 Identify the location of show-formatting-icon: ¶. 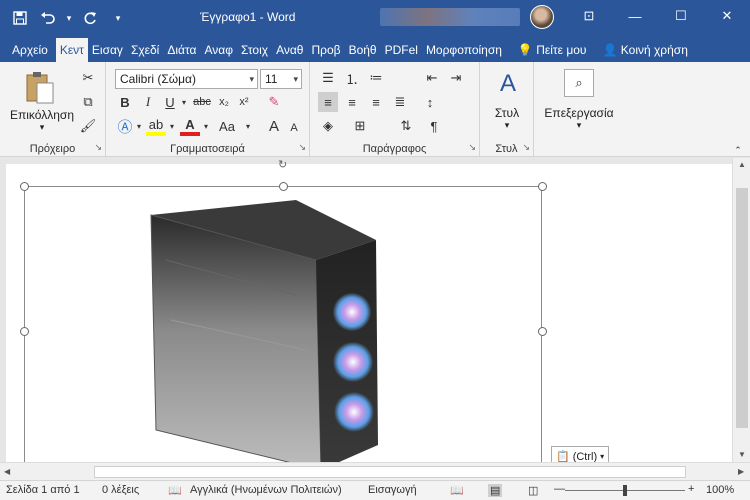
(434, 126).